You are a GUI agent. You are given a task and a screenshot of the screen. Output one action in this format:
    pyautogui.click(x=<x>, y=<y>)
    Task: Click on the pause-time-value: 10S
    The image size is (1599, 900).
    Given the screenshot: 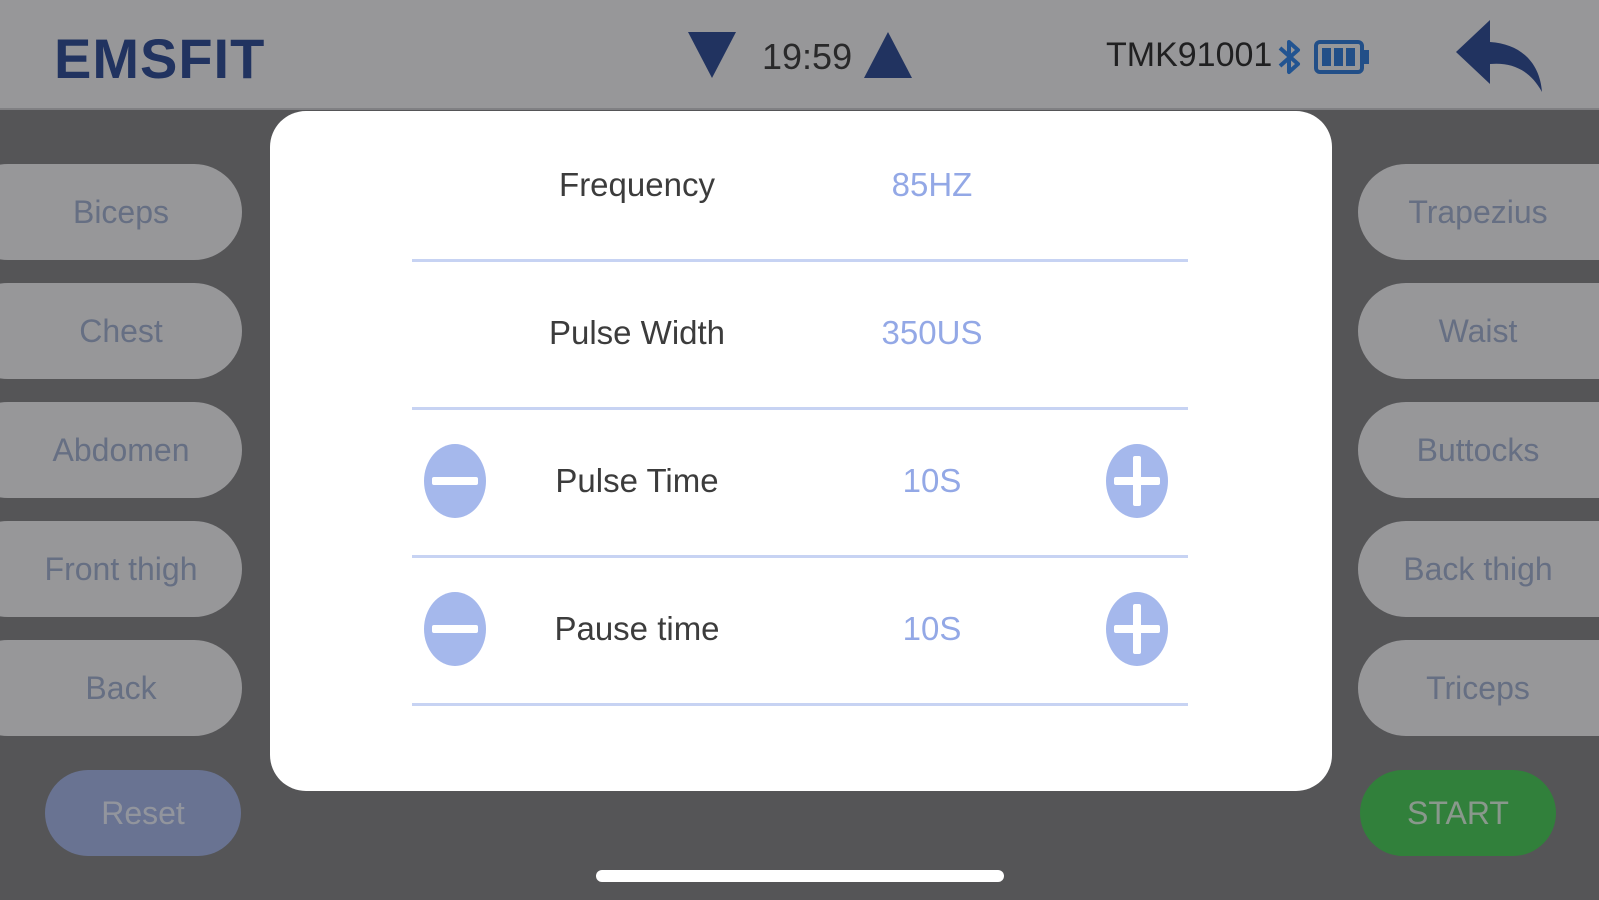 What is the action you would take?
    pyautogui.click(x=932, y=628)
    